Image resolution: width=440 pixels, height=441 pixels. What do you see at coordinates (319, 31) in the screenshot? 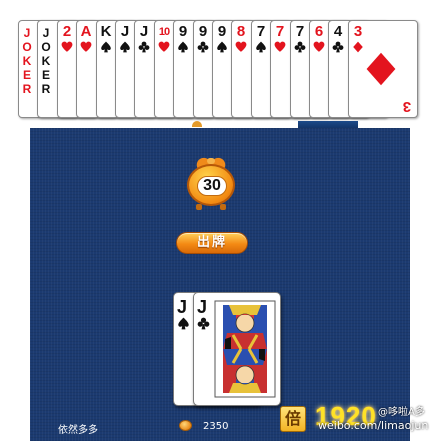
I see `card-rank: 6` at bounding box center [319, 31].